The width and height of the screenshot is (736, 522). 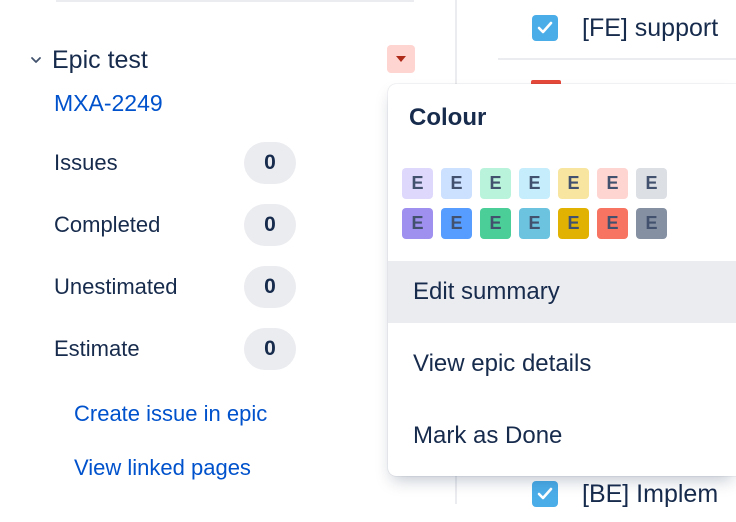 I want to click on light-colour-swatches: E E E E E E E, so click(x=538, y=183).